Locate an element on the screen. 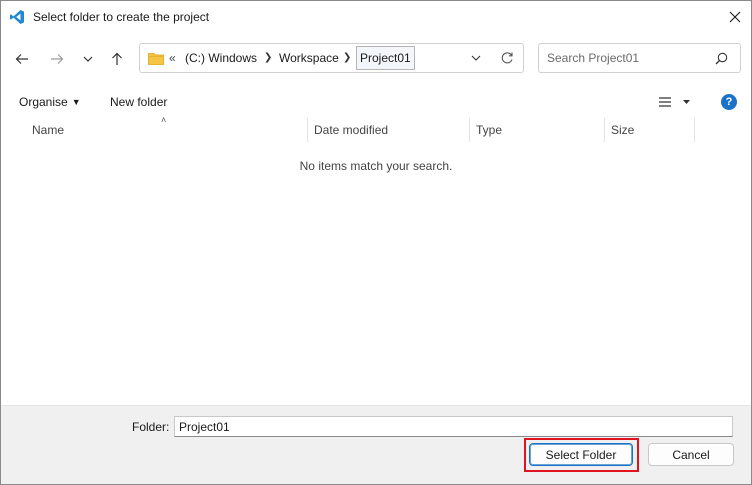  recent-dropdown-icon is located at coordinates (88, 59).